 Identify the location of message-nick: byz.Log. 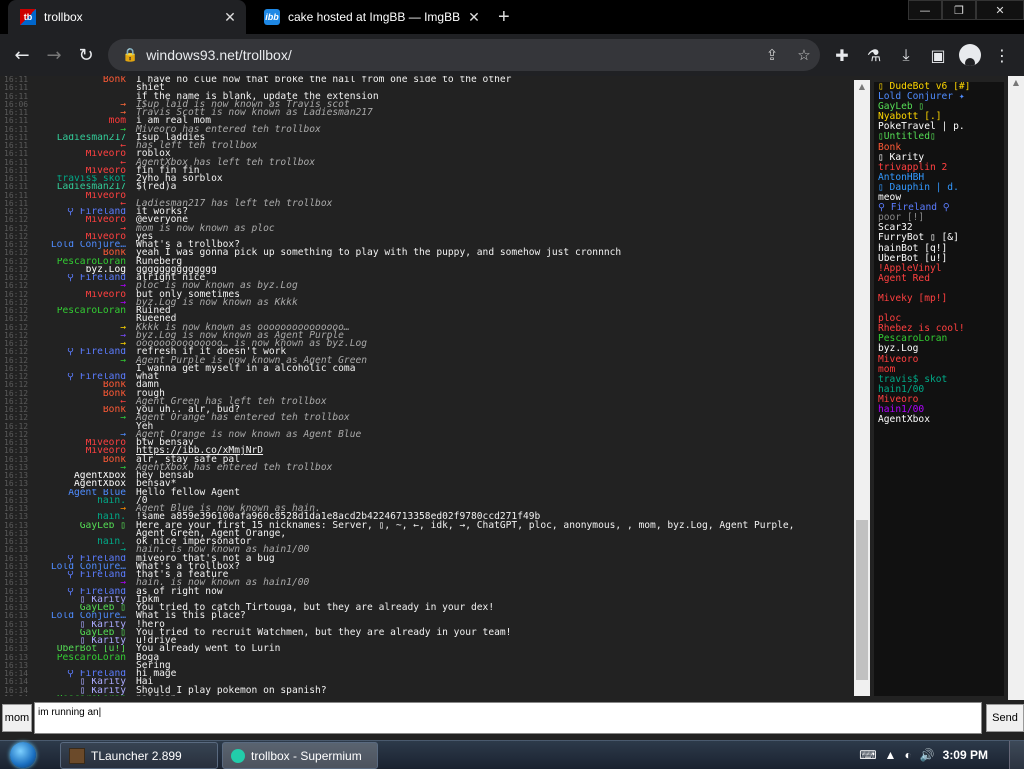
(83, 270).